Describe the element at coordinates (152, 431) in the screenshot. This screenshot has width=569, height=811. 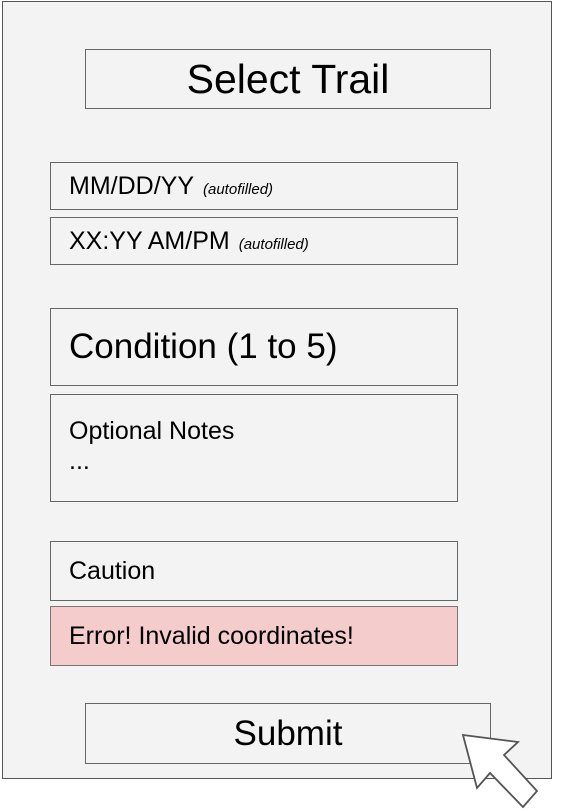
I see `optional-notes-label: Optional Notes` at that location.